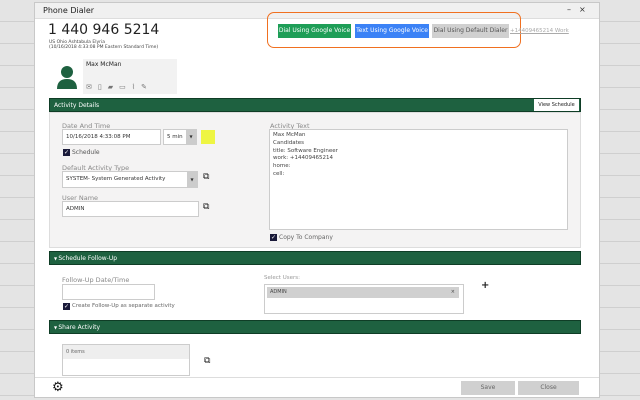 The height and width of the screenshot is (400, 640). I want to click on section-title: Share Activity, so click(79, 327).